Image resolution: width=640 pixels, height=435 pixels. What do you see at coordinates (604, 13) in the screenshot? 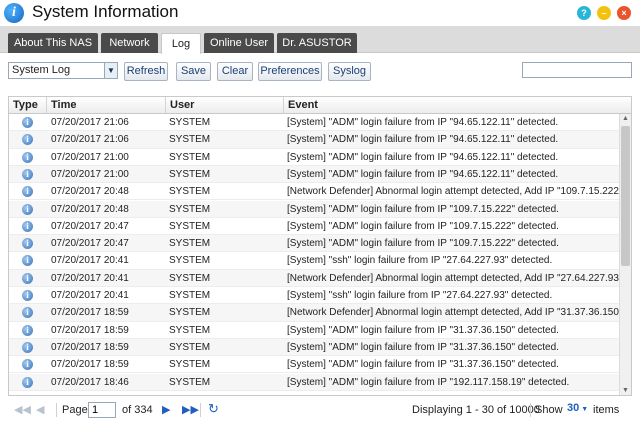
I see `minimize-button: –` at bounding box center [604, 13].